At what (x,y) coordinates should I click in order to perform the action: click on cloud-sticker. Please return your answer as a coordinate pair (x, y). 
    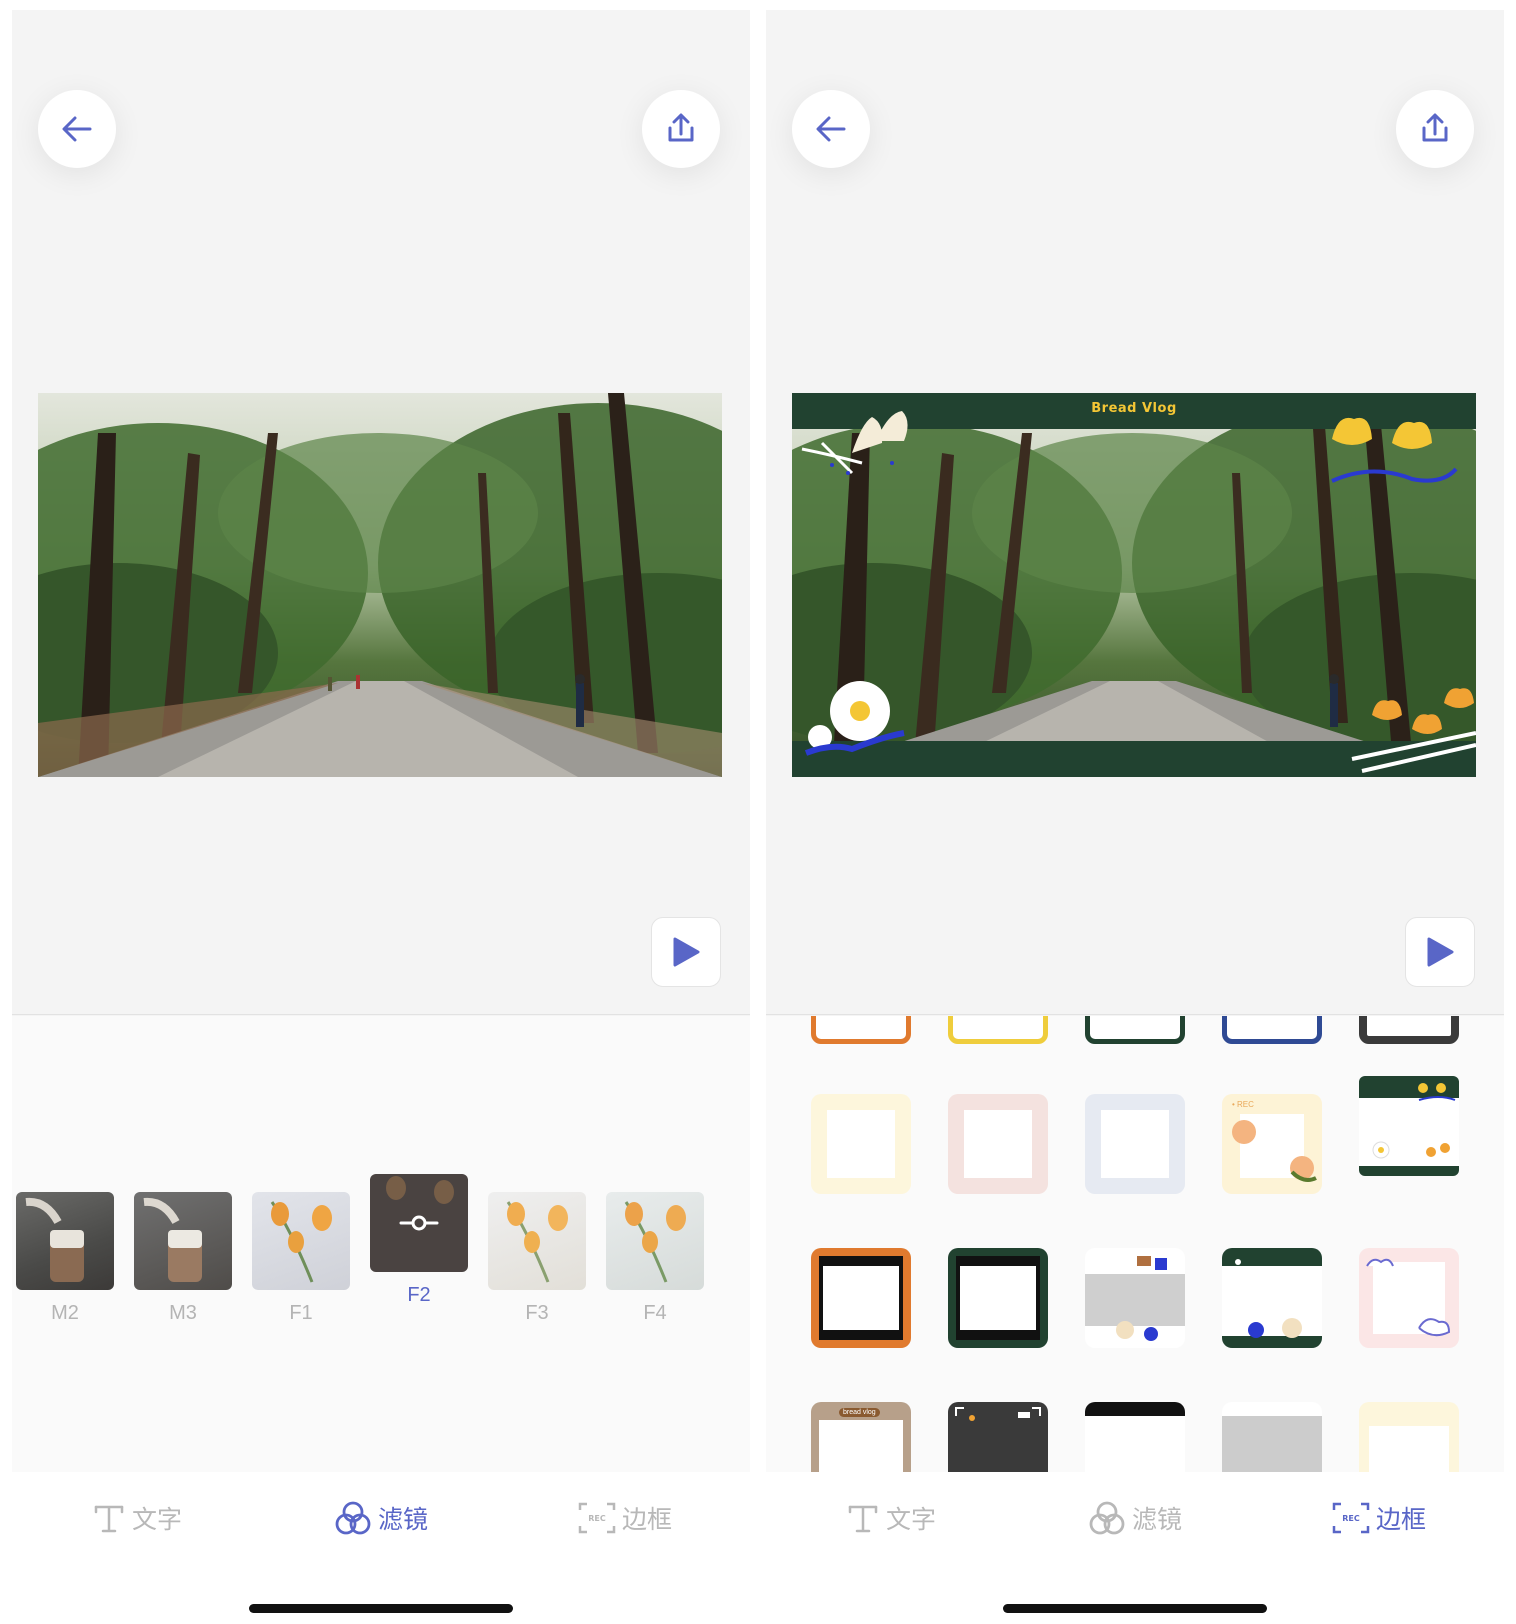
    Looking at the image, I should click on (1408, 1297).